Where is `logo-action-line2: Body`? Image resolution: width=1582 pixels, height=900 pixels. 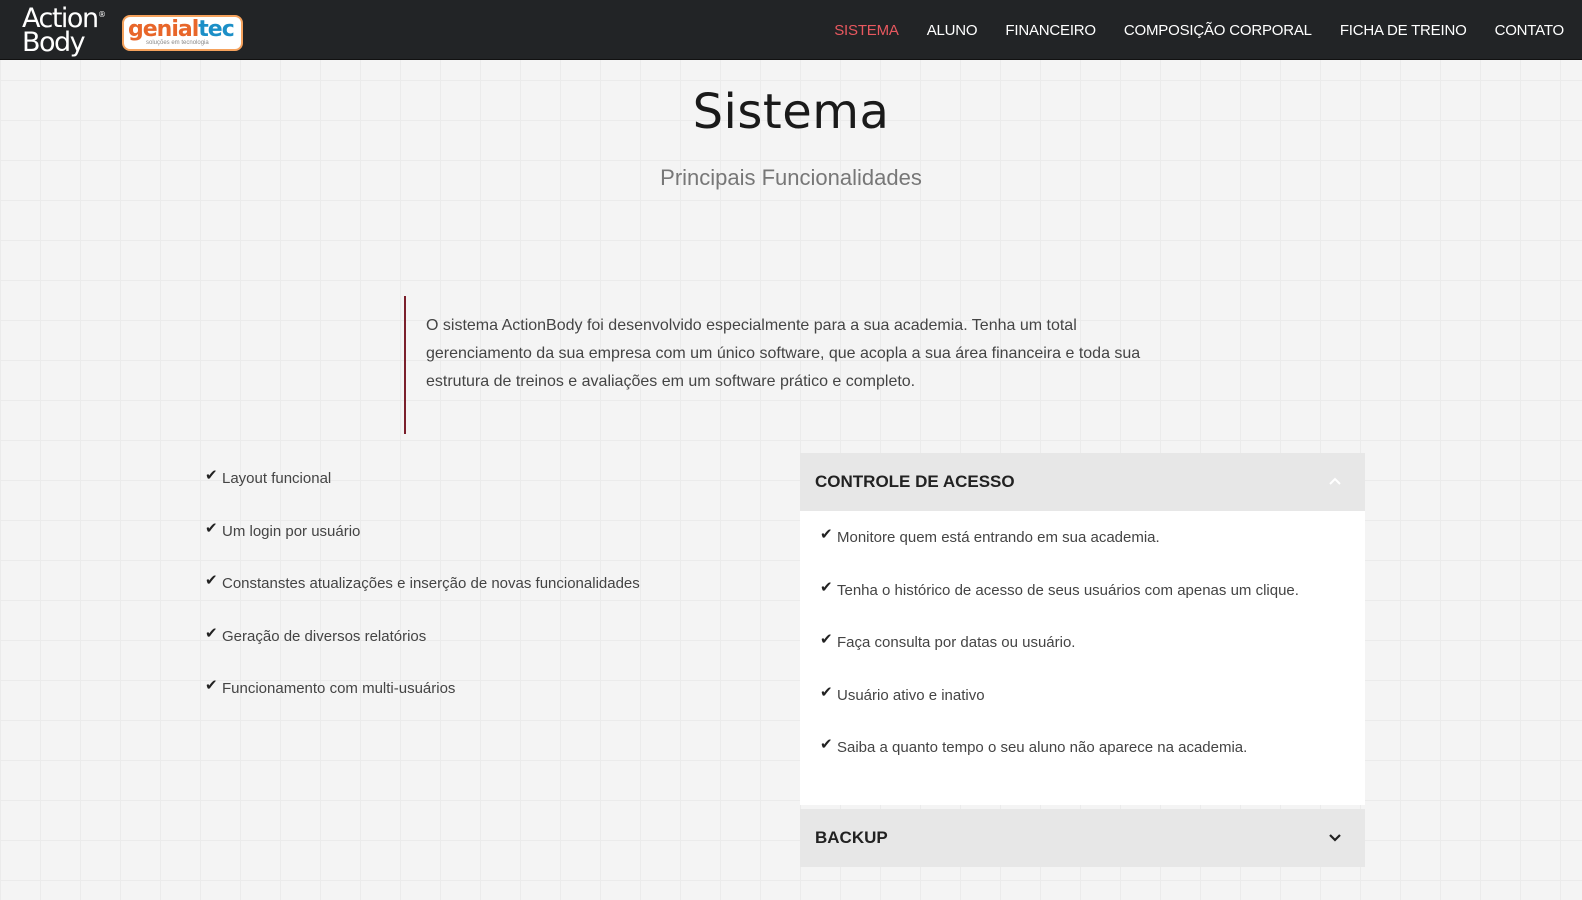 logo-action-line2: Body is located at coordinates (54, 42).